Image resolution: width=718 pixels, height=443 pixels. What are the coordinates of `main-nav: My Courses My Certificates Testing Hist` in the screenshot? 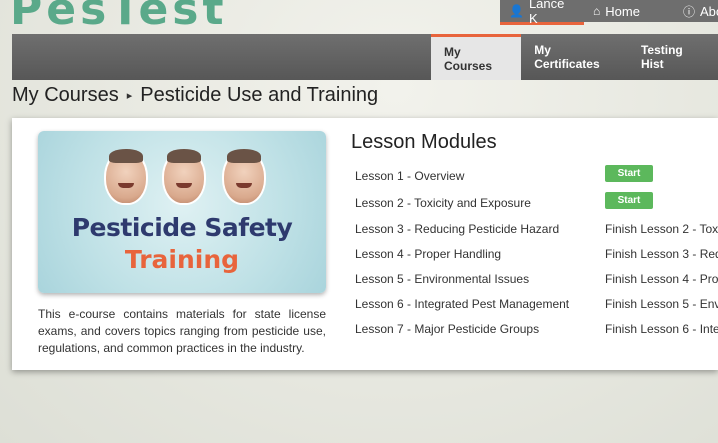 It's located at (365, 57).